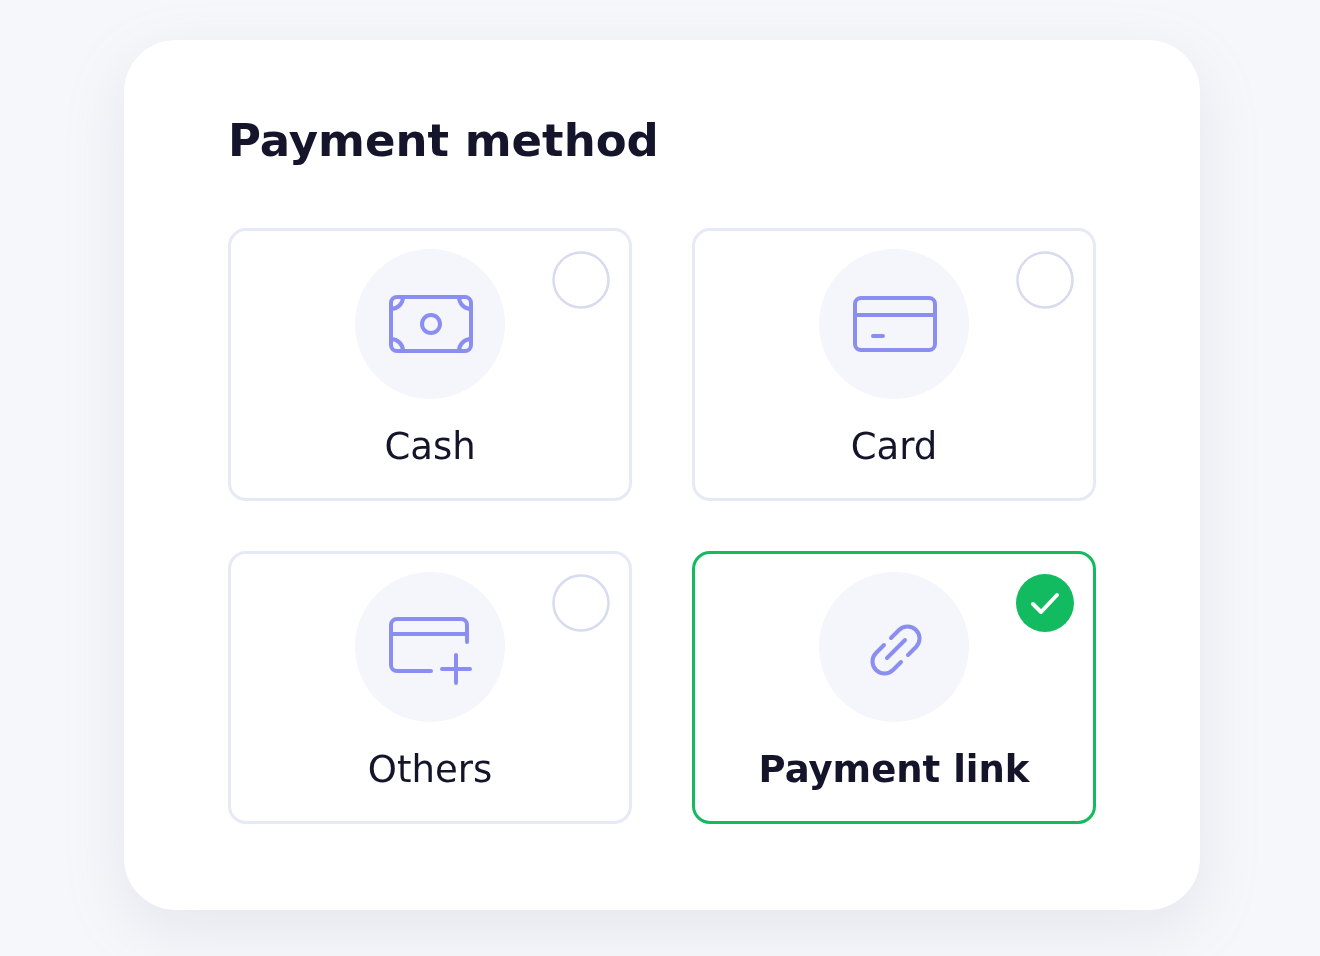 The height and width of the screenshot is (956, 1320). Describe the element at coordinates (430, 647) in the screenshot. I see `card-plus-icon` at that location.